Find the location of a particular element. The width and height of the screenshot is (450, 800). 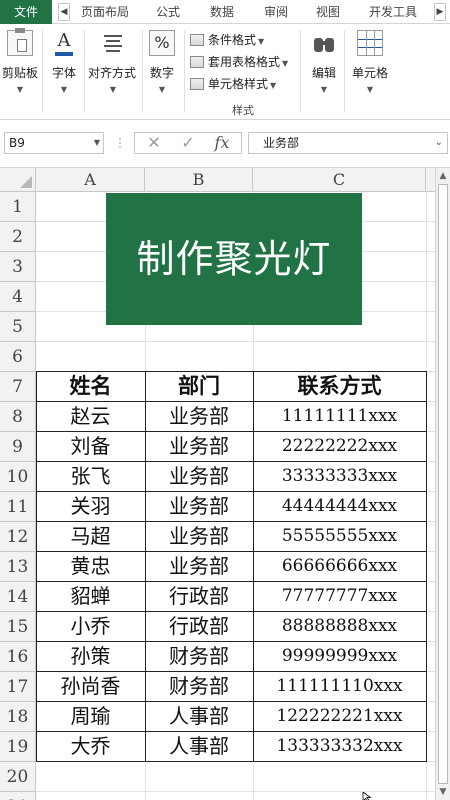

tab-scroll-left-button: ◀ is located at coordinates (64, 12).